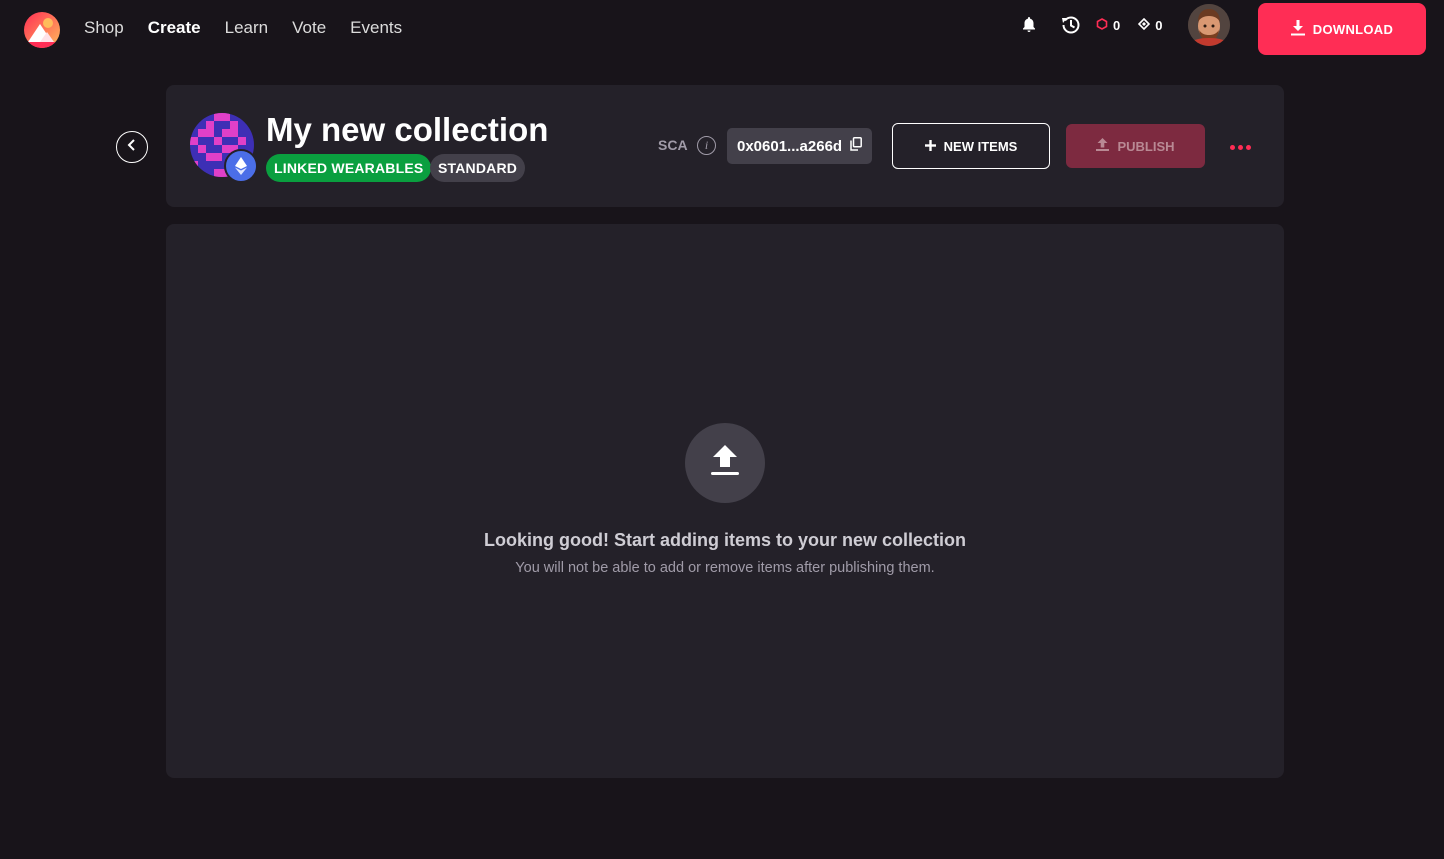  I want to click on decentraland-logo-icon, so click(42, 30).